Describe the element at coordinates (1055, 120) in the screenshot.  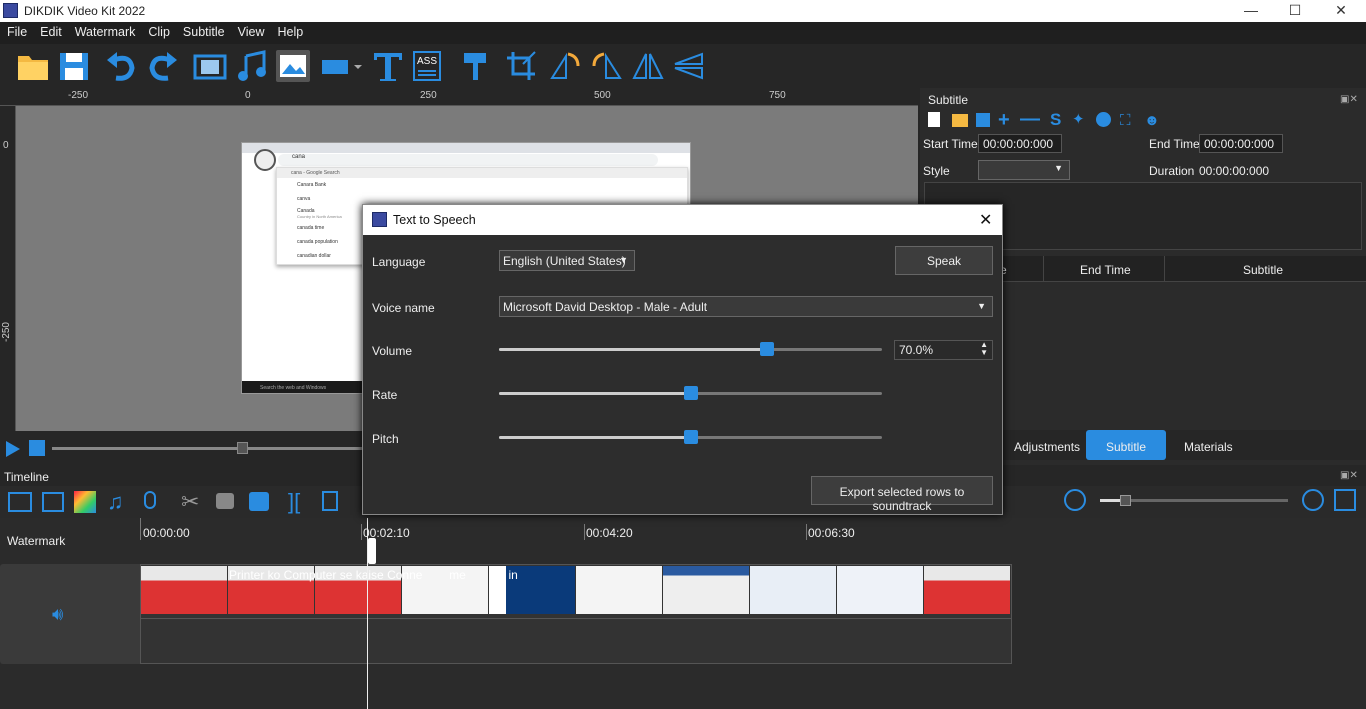
I see `split-icon: S` at that location.